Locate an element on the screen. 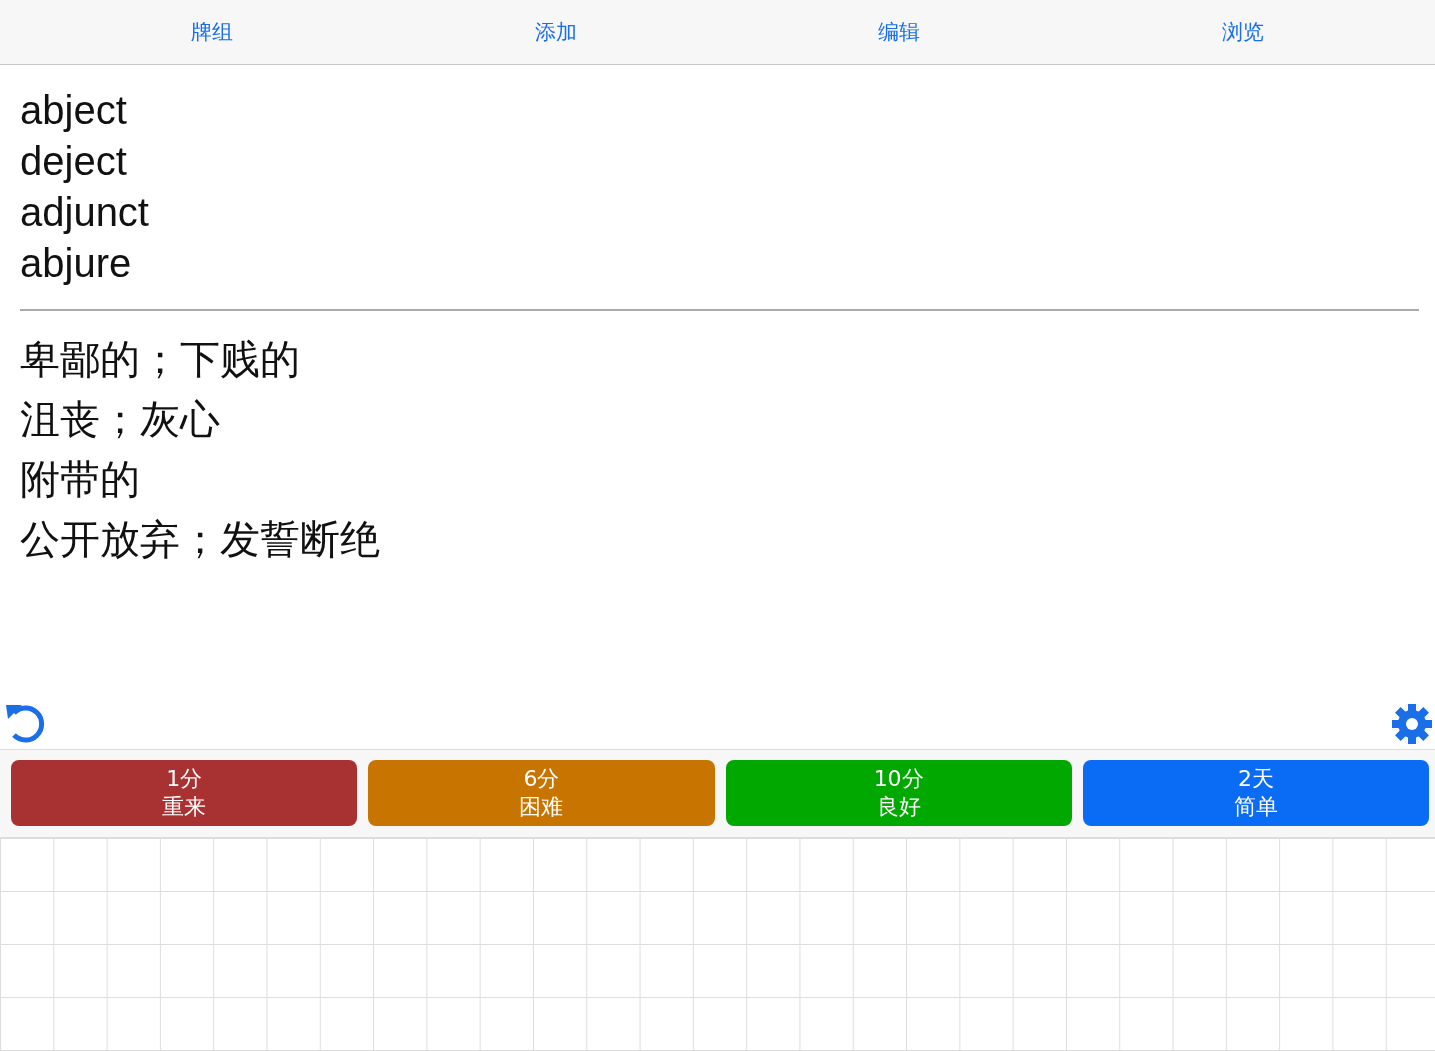  card-answer-text: 卑鄙的；下贱的 is located at coordinates (160, 359).